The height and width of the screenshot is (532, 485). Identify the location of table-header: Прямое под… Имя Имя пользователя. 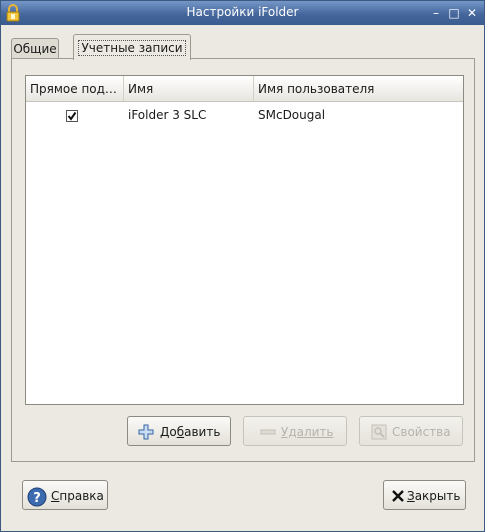
(244, 89).